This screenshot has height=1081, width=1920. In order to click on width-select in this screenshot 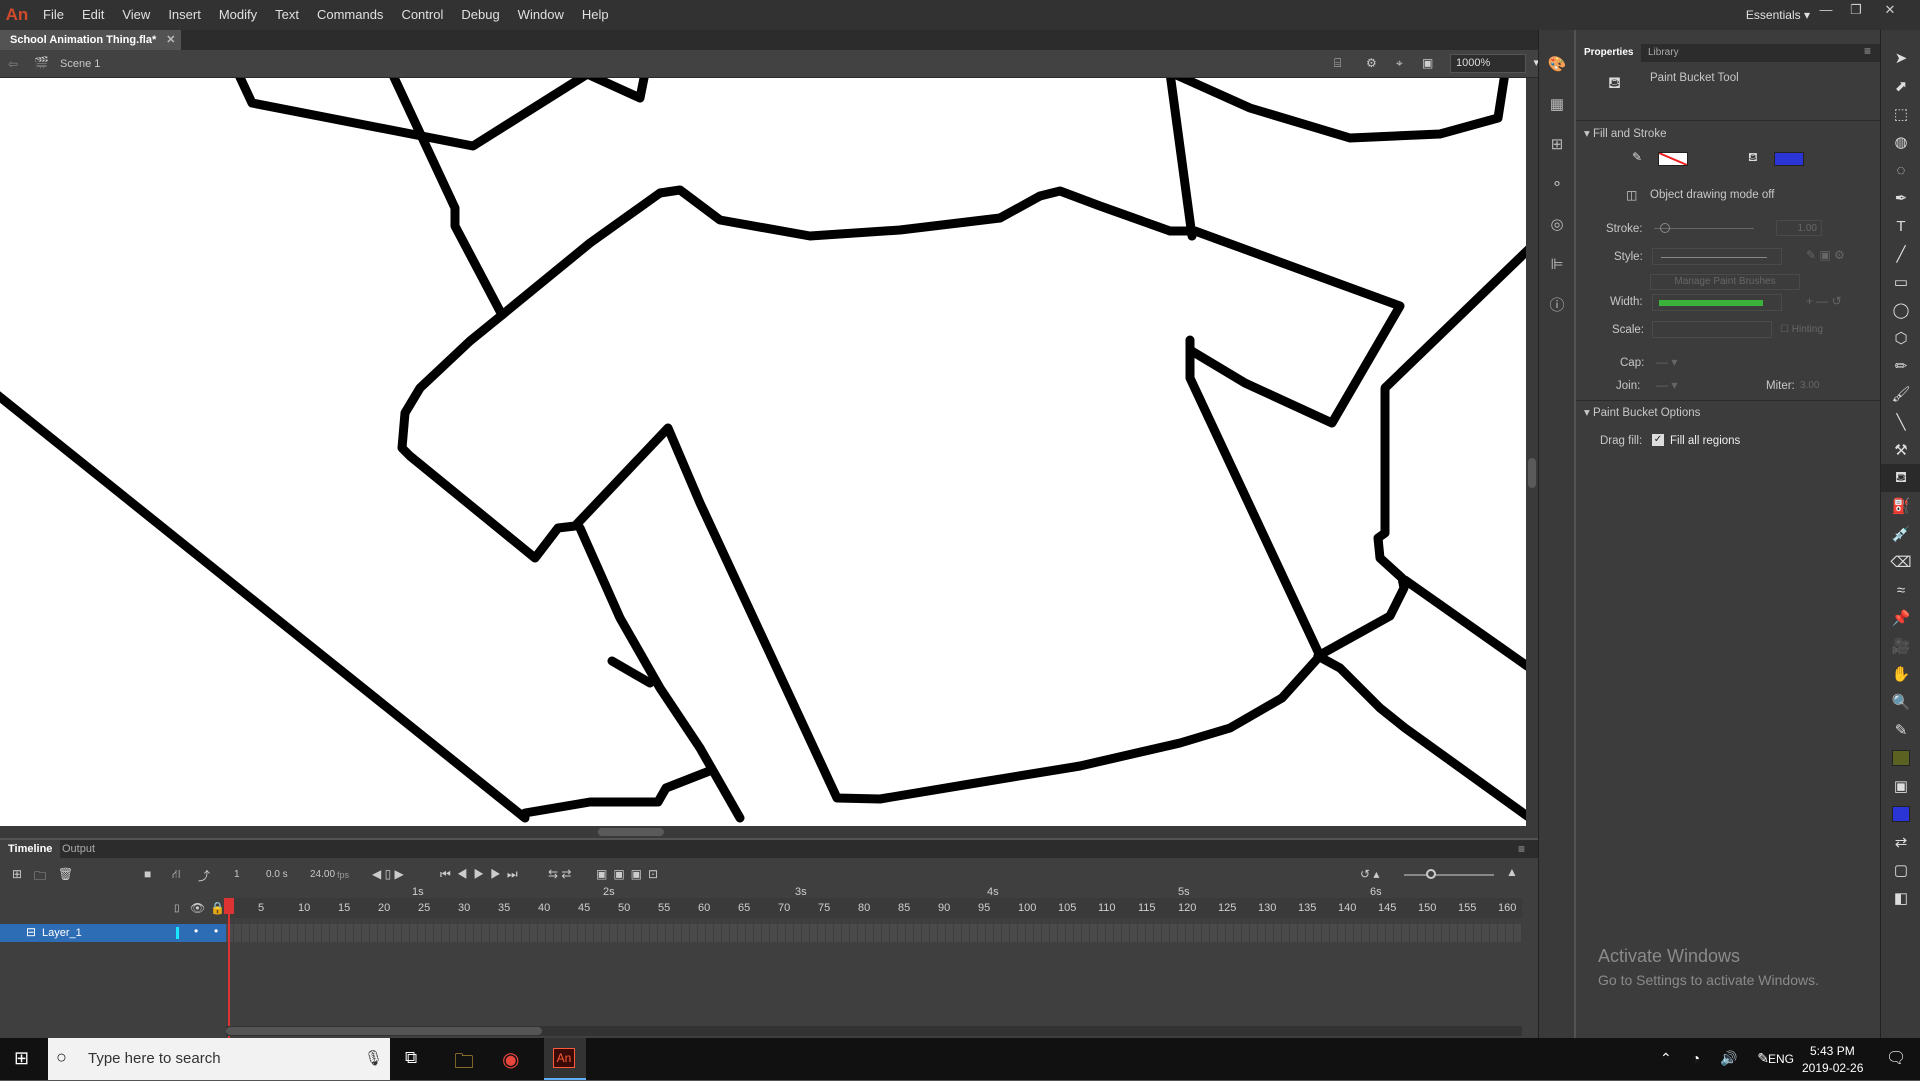, I will do `click(1717, 302)`.